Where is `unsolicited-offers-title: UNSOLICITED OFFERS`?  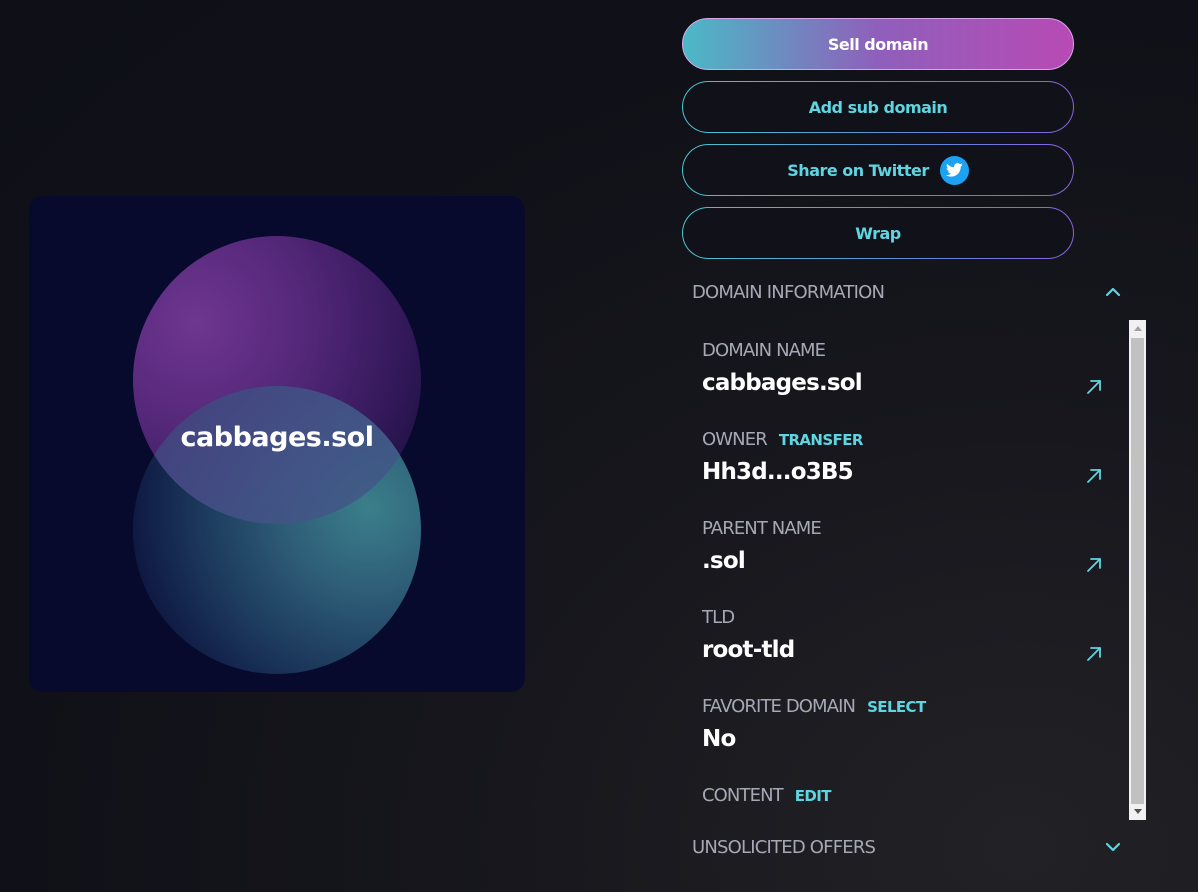 unsolicited-offers-title: UNSOLICITED OFFERS is located at coordinates (784, 847).